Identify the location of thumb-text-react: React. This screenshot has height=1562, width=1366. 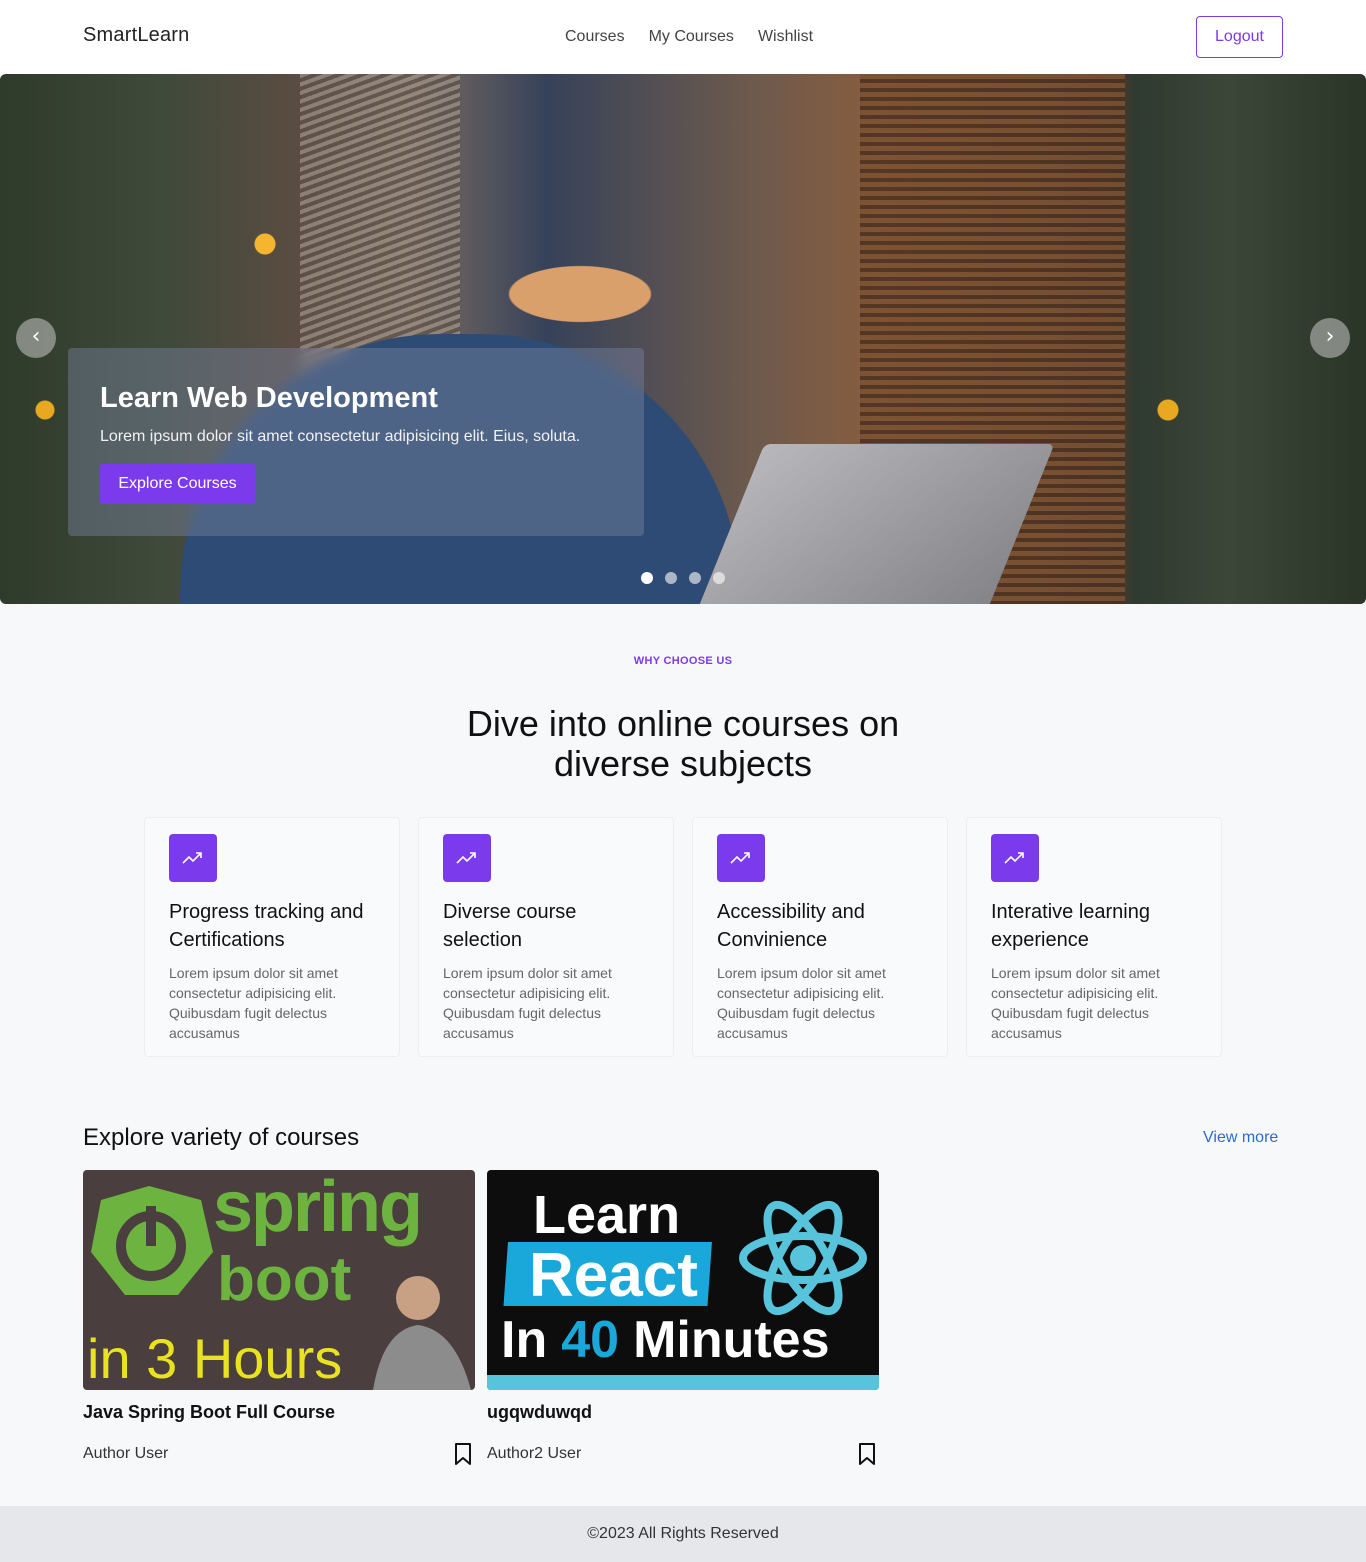
(613, 1275).